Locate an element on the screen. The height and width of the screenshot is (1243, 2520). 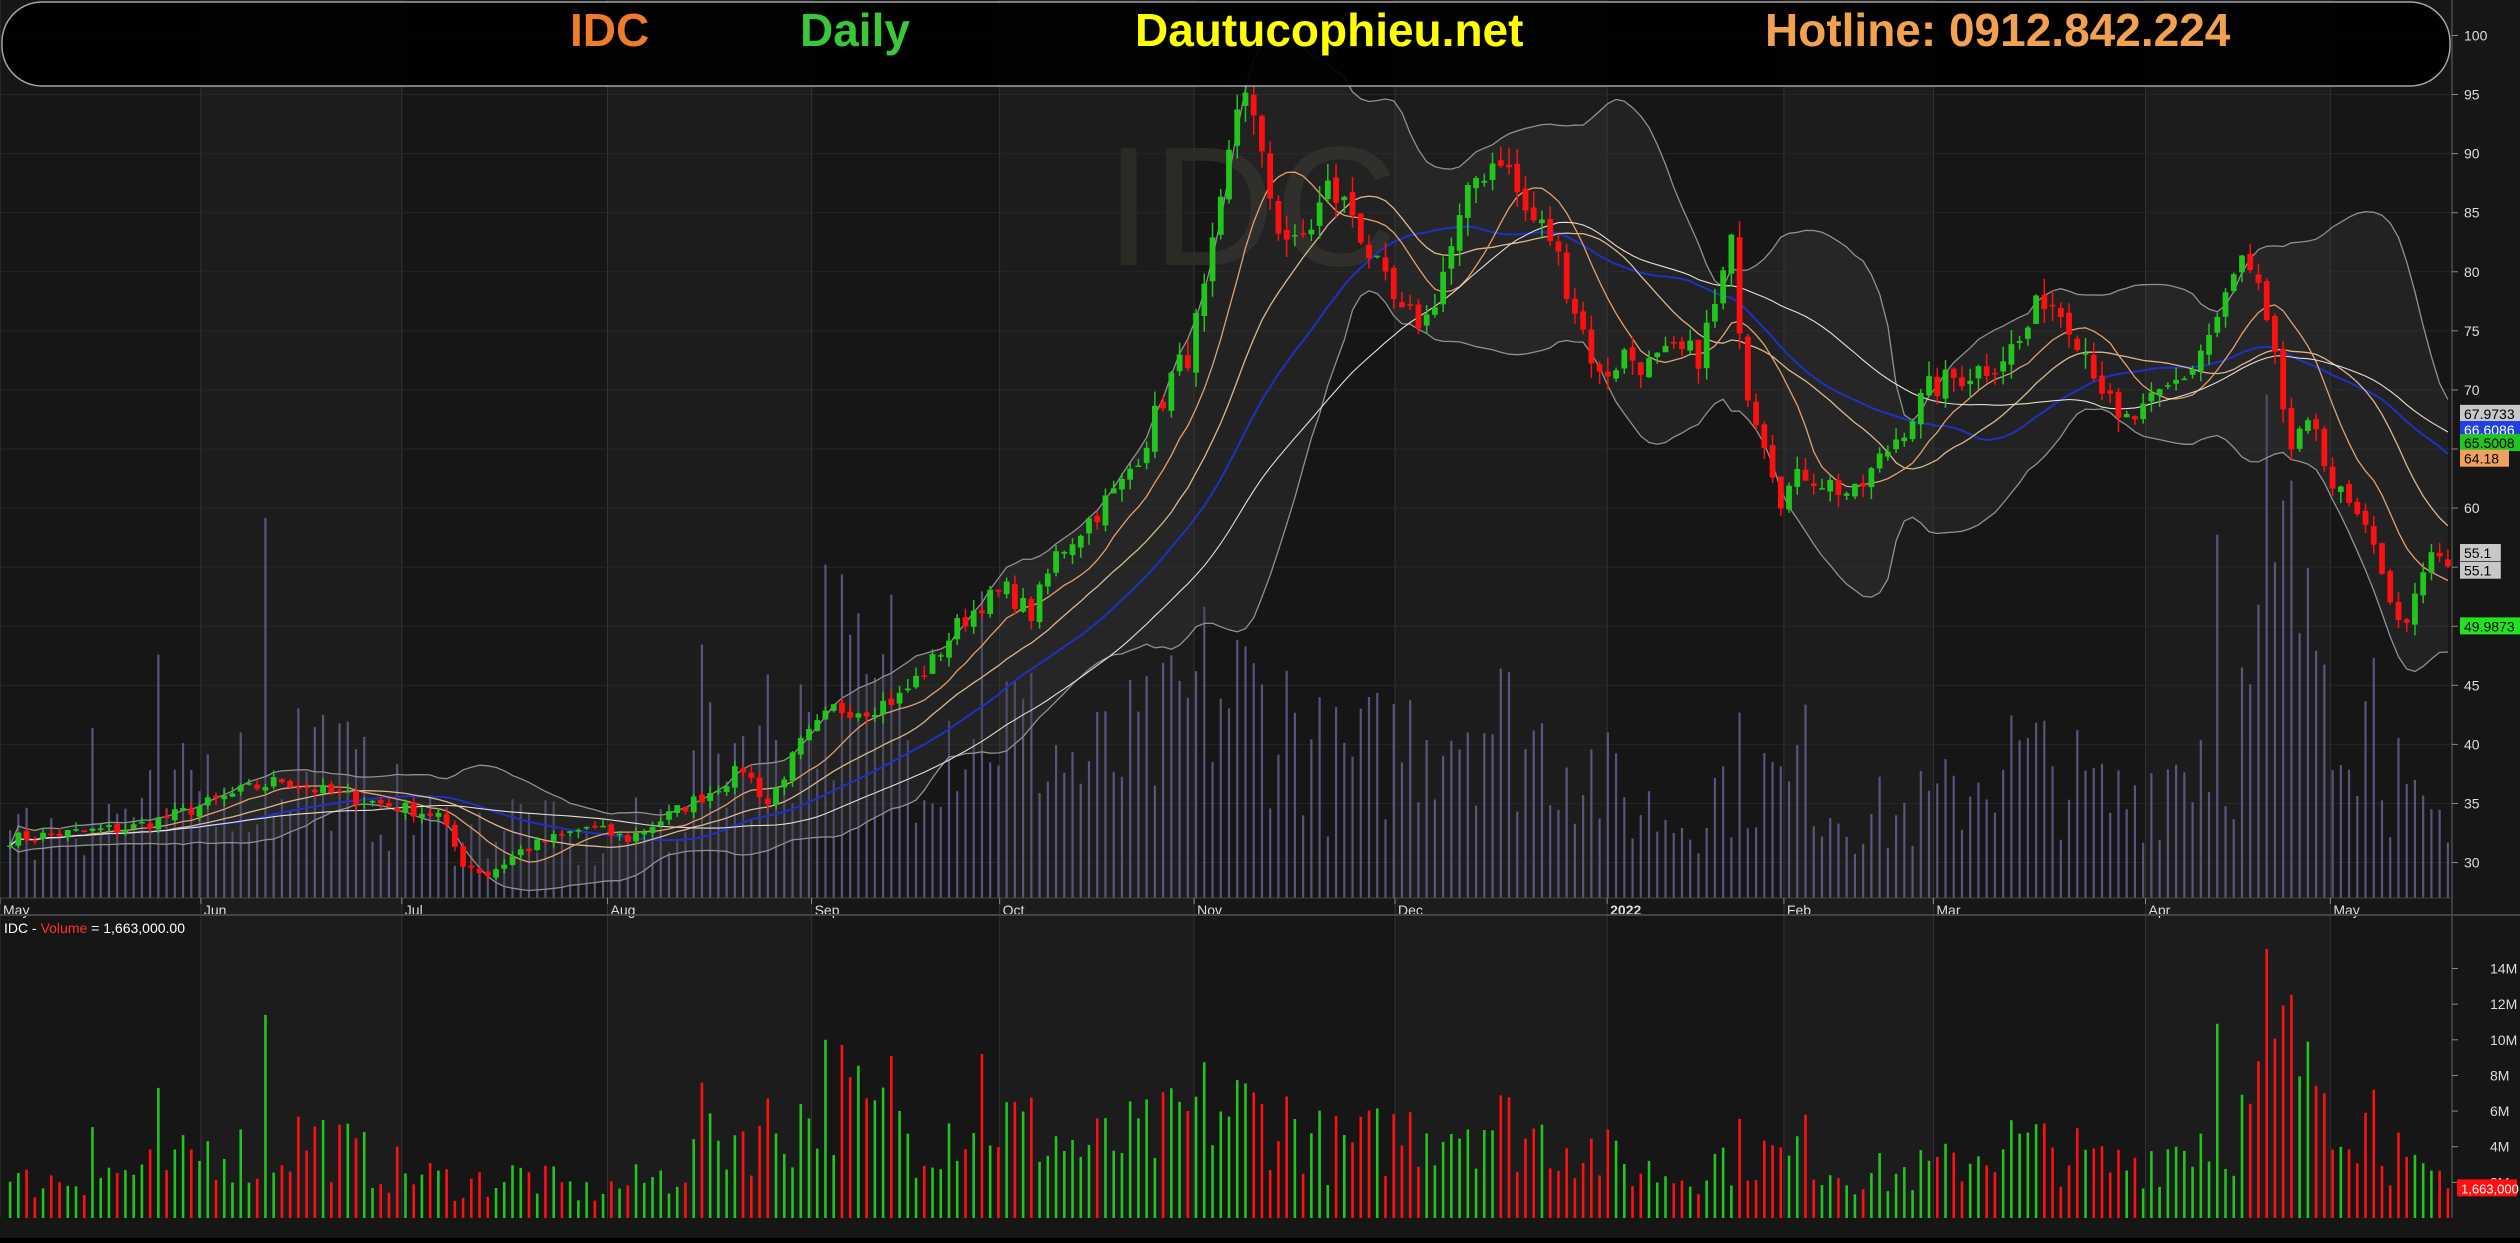
price-tick-label: 80 is located at coordinates (2472, 272).